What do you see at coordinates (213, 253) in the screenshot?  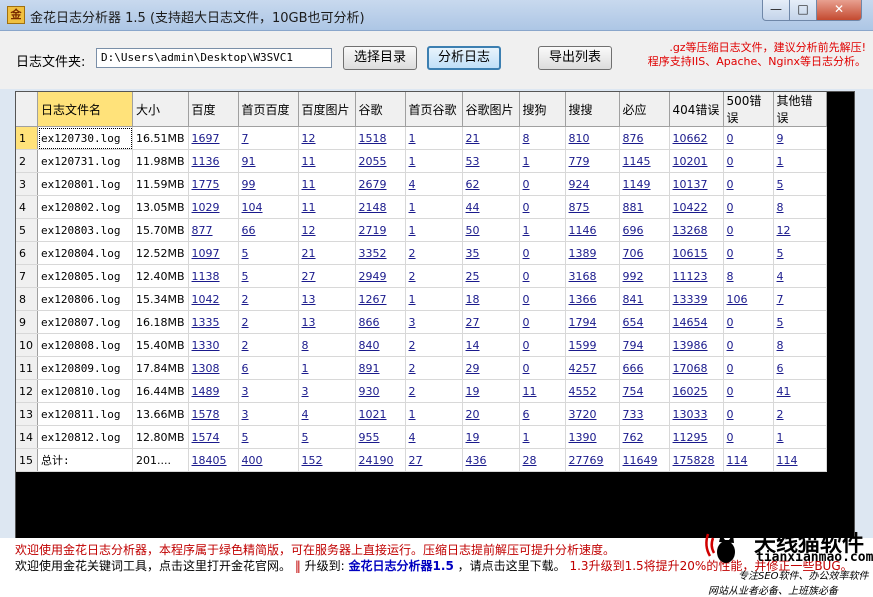 I see `count-cell: 1097` at bounding box center [213, 253].